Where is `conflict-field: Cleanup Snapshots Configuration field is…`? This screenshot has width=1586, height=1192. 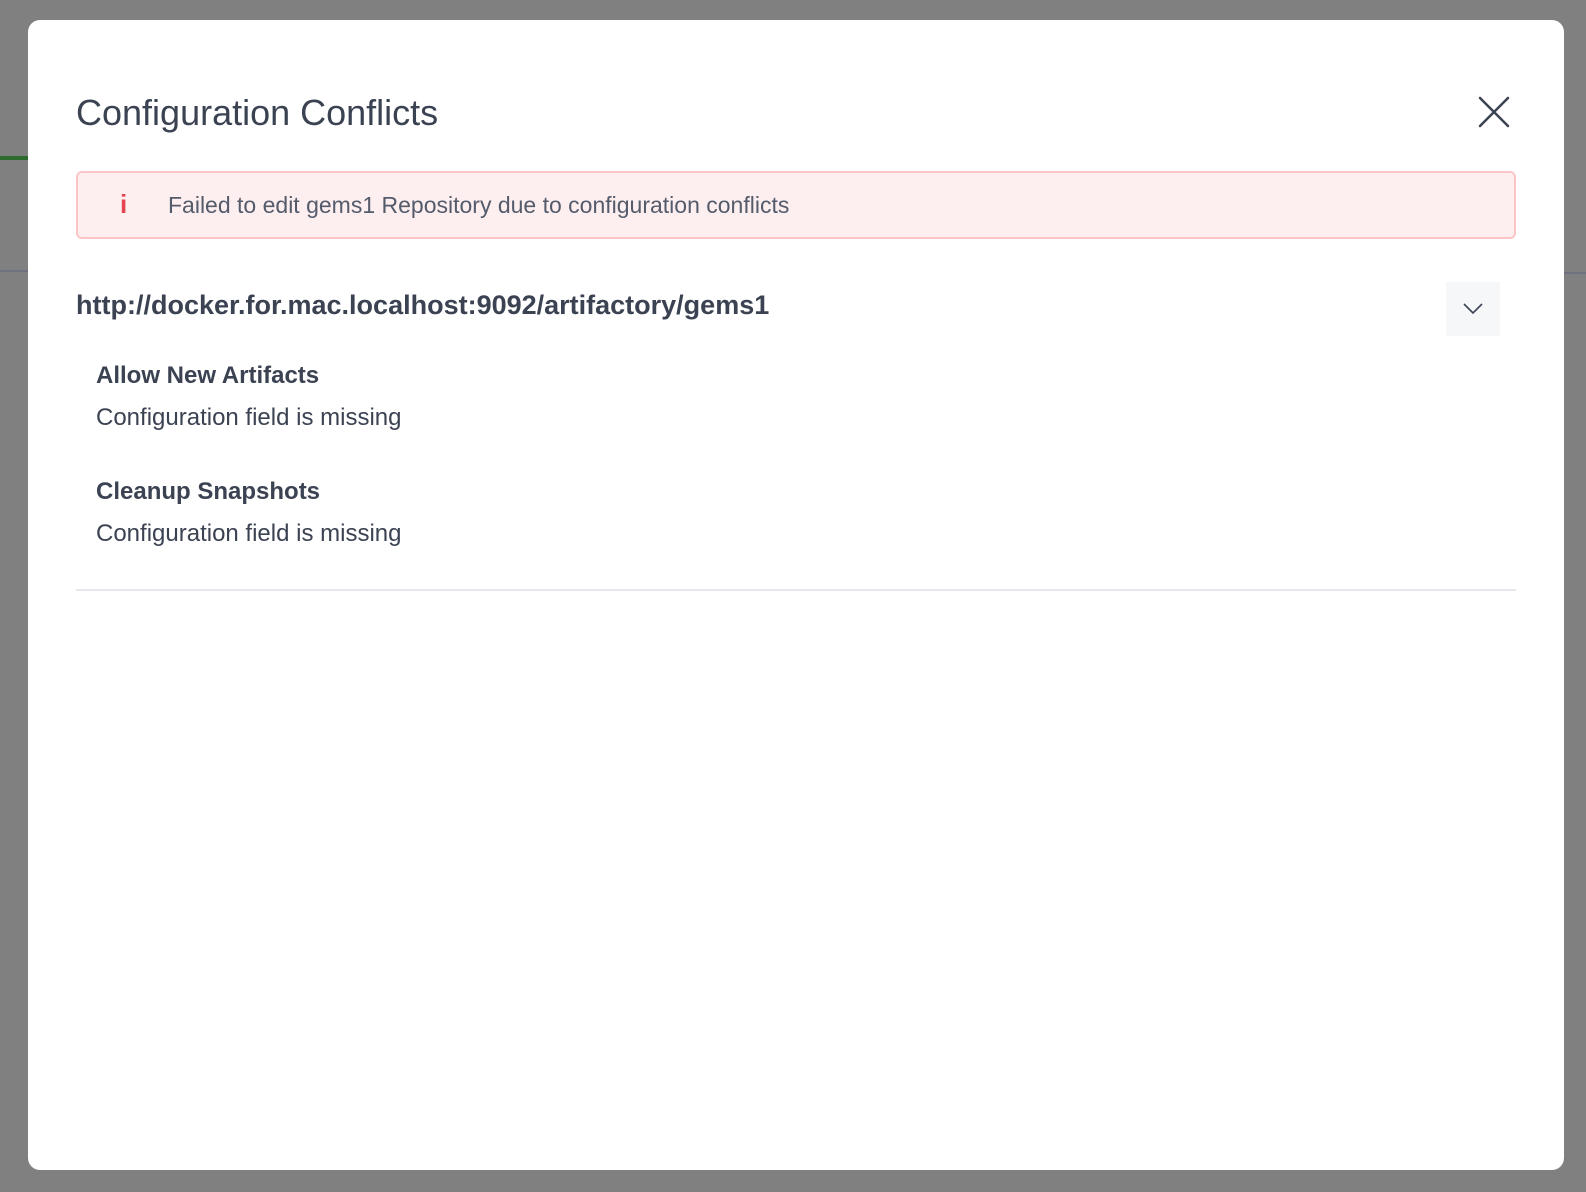 conflict-field: Cleanup Snapshots Configuration field is… is located at coordinates (248, 513).